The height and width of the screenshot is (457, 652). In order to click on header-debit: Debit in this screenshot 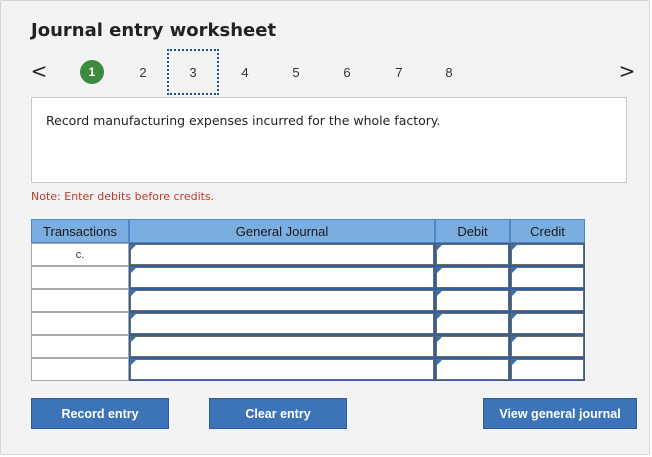, I will do `click(472, 231)`.